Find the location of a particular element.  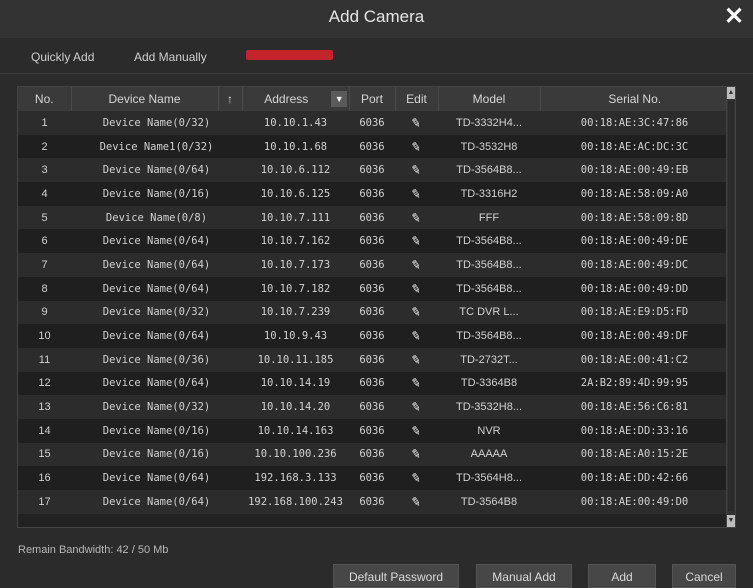

column-header-serial: Serial No. is located at coordinates (634, 99).